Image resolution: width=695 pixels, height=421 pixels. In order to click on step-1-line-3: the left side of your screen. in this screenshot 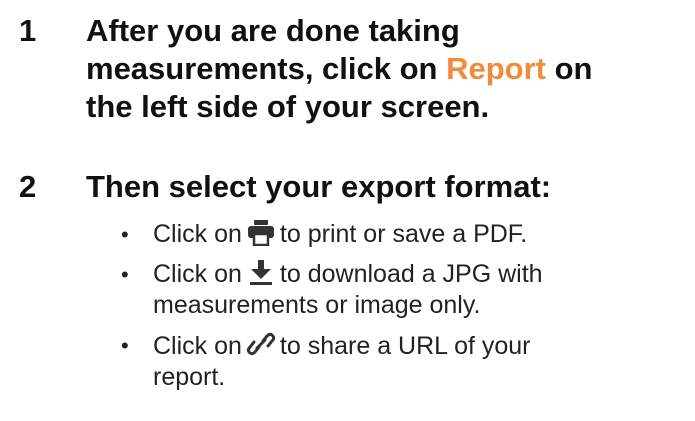, I will do `click(288, 106)`.